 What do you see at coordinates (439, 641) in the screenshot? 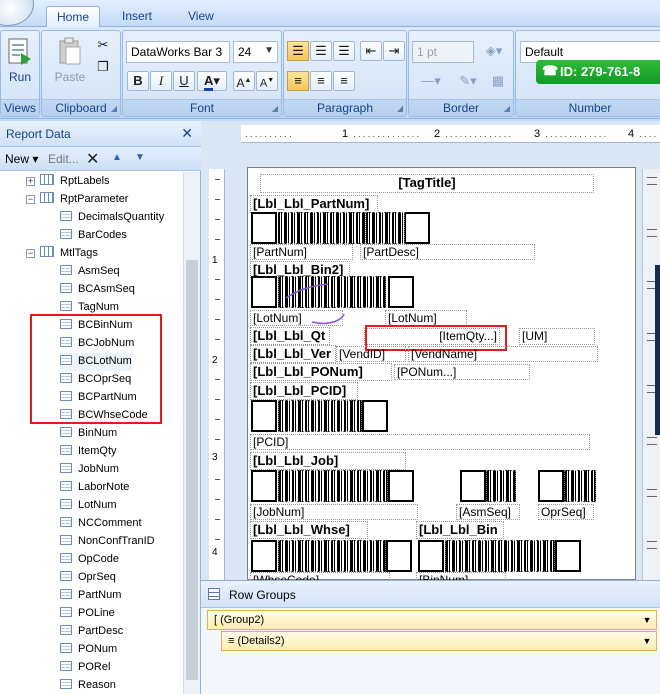
I see `group-item-details2: ≡ (Details2) ▼` at bounding box center [439, 641].